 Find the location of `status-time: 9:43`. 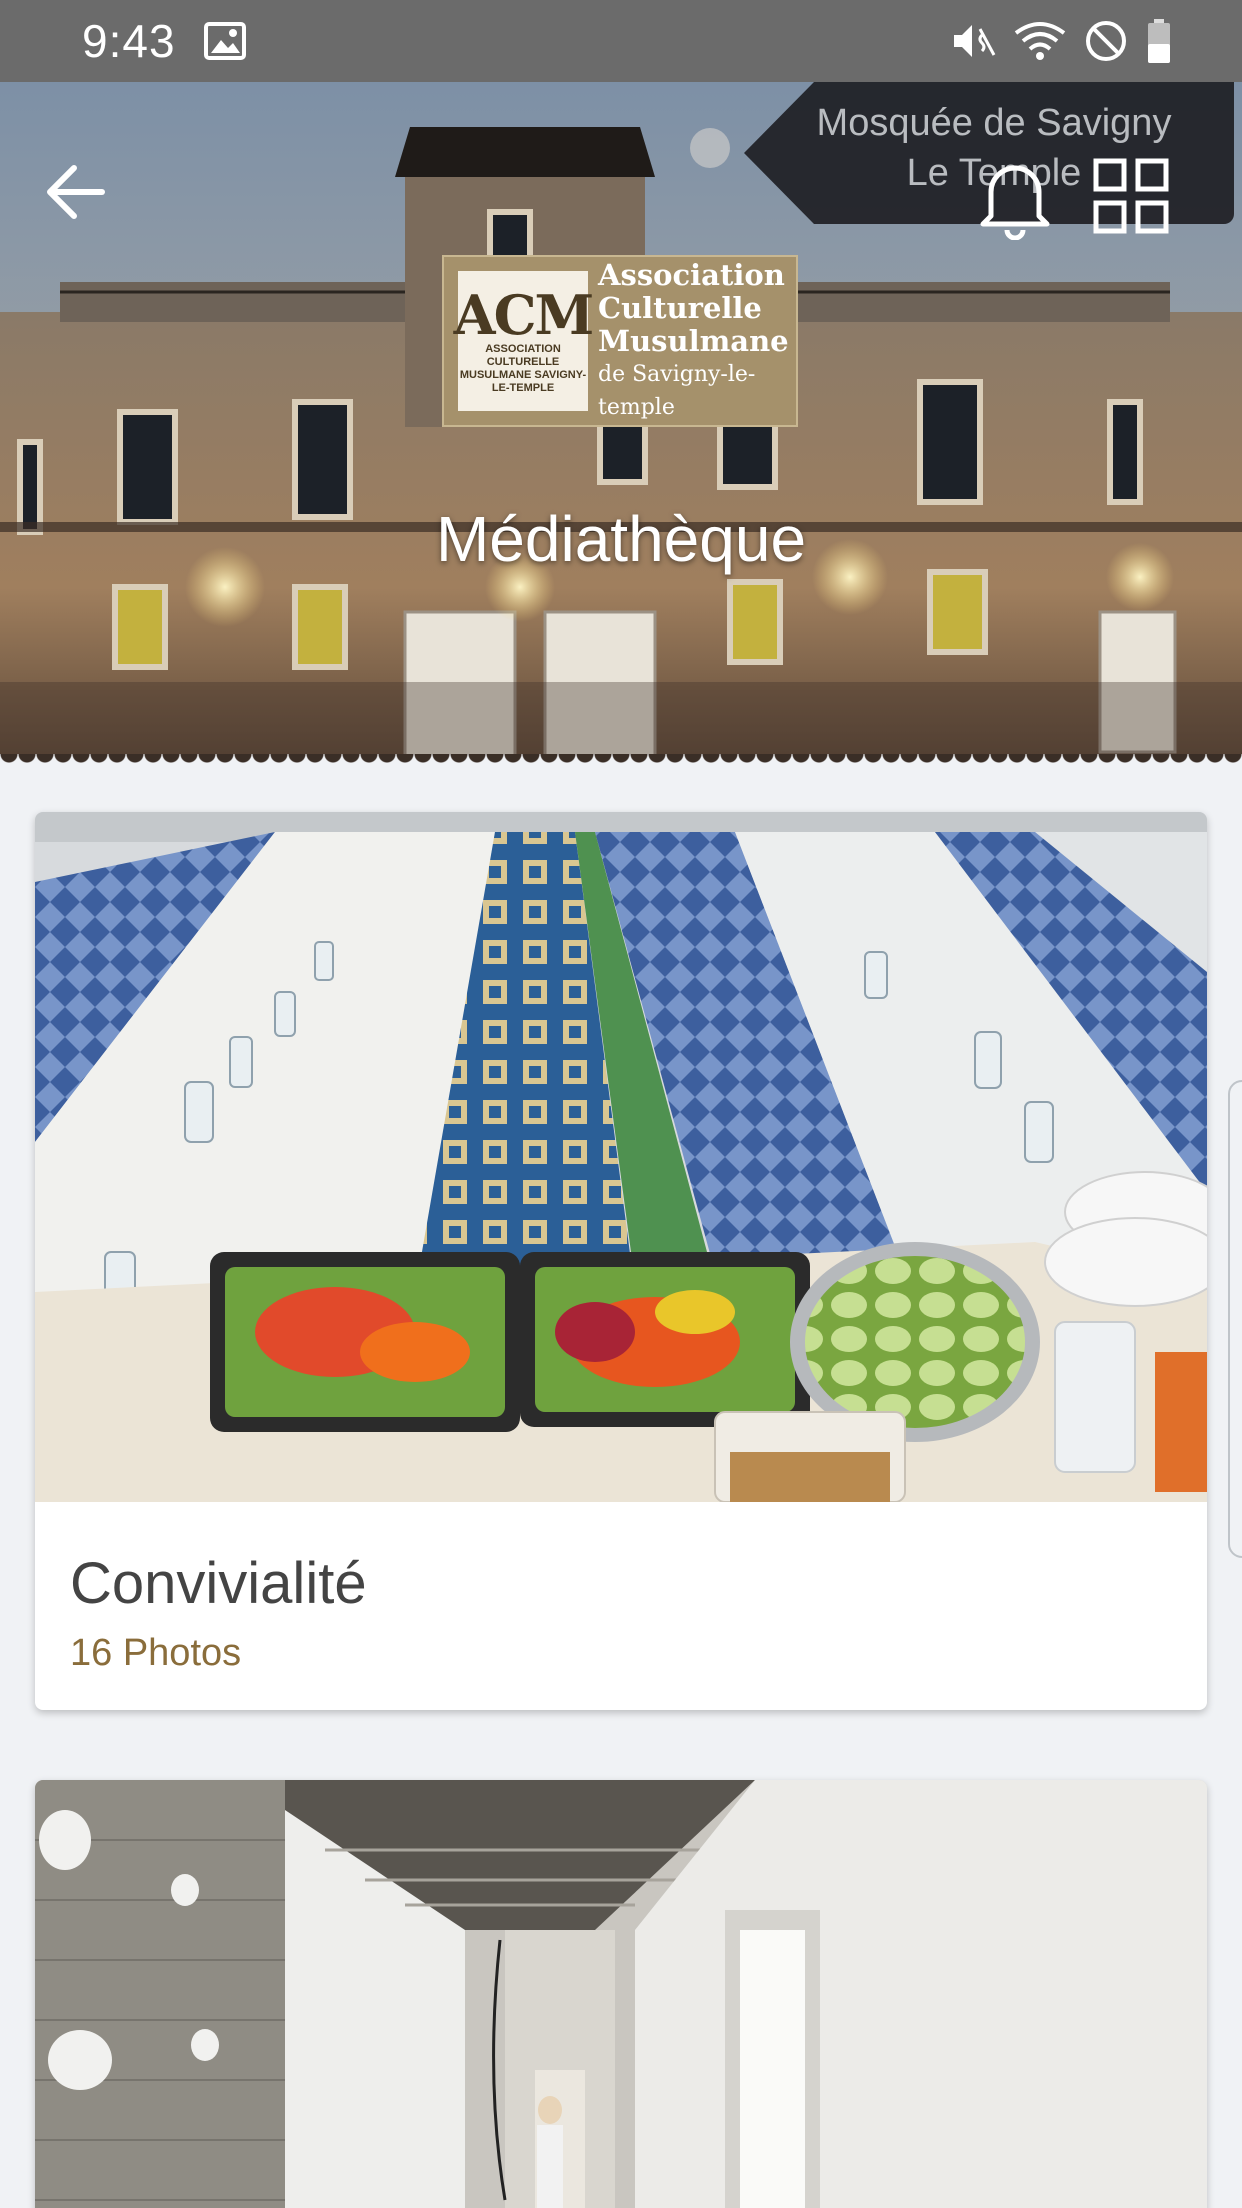

status-time: 9:43 is located at coordinates (129, 41).